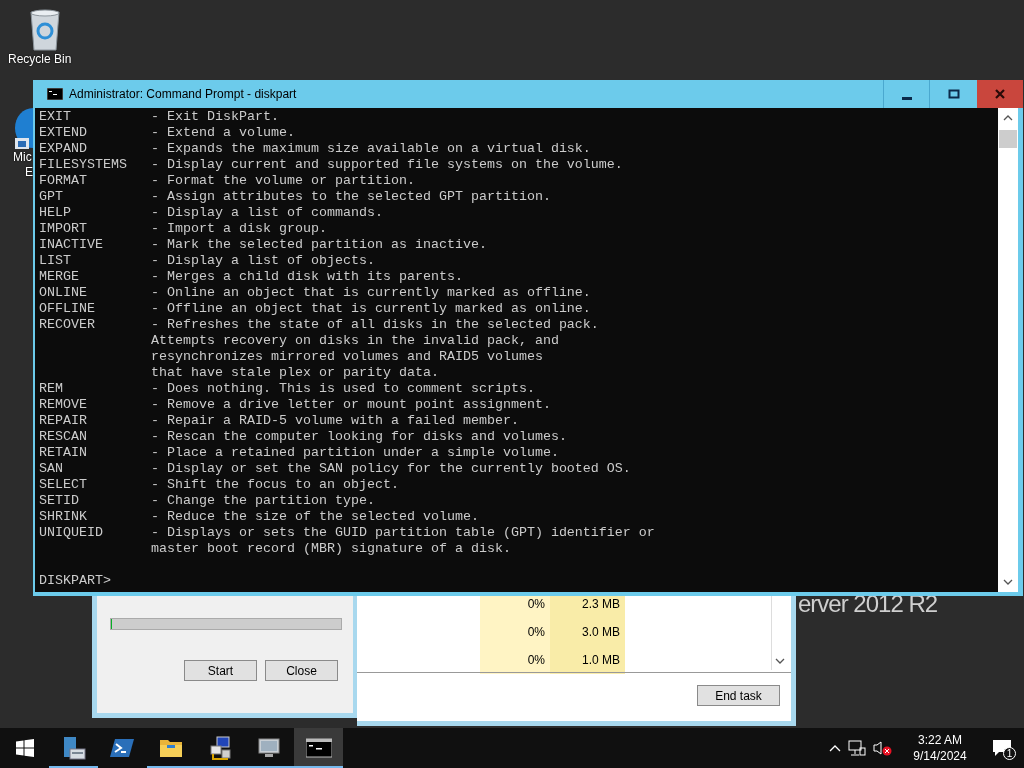 The image size is (1024, 768). I want to click on command-name: SAN, so click(51, 469).